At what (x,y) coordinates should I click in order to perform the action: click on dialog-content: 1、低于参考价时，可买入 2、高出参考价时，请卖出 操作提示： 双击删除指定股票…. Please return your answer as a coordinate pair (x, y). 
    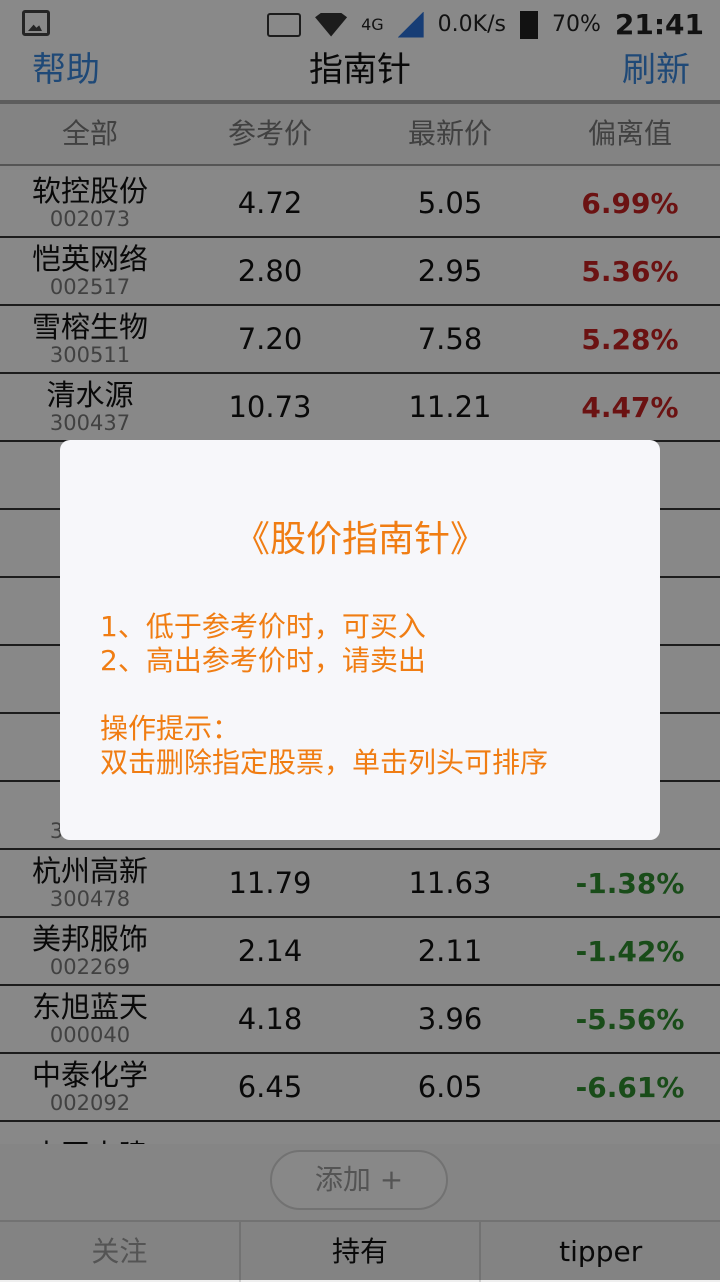
    Looking at the image, I should click on (324, 695).